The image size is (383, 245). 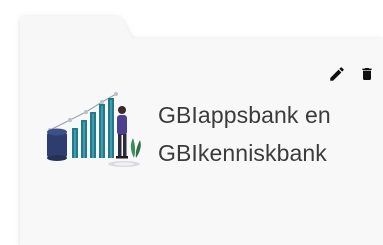 I want to click on analytics-illustration, so click(x=94, y=131).